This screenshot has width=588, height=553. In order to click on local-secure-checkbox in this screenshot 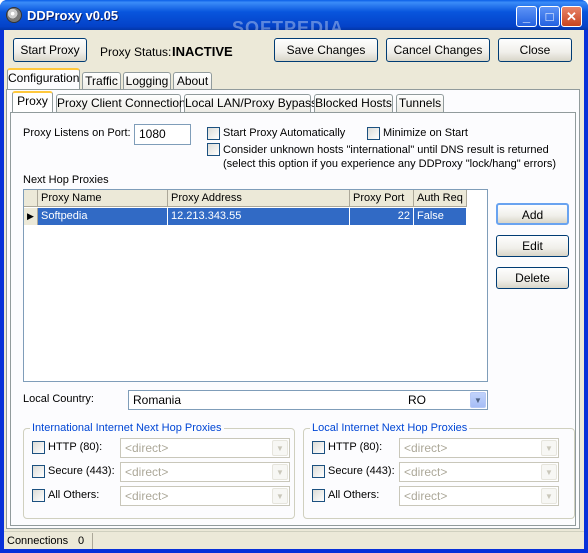, I will do `click(318, 471)`.